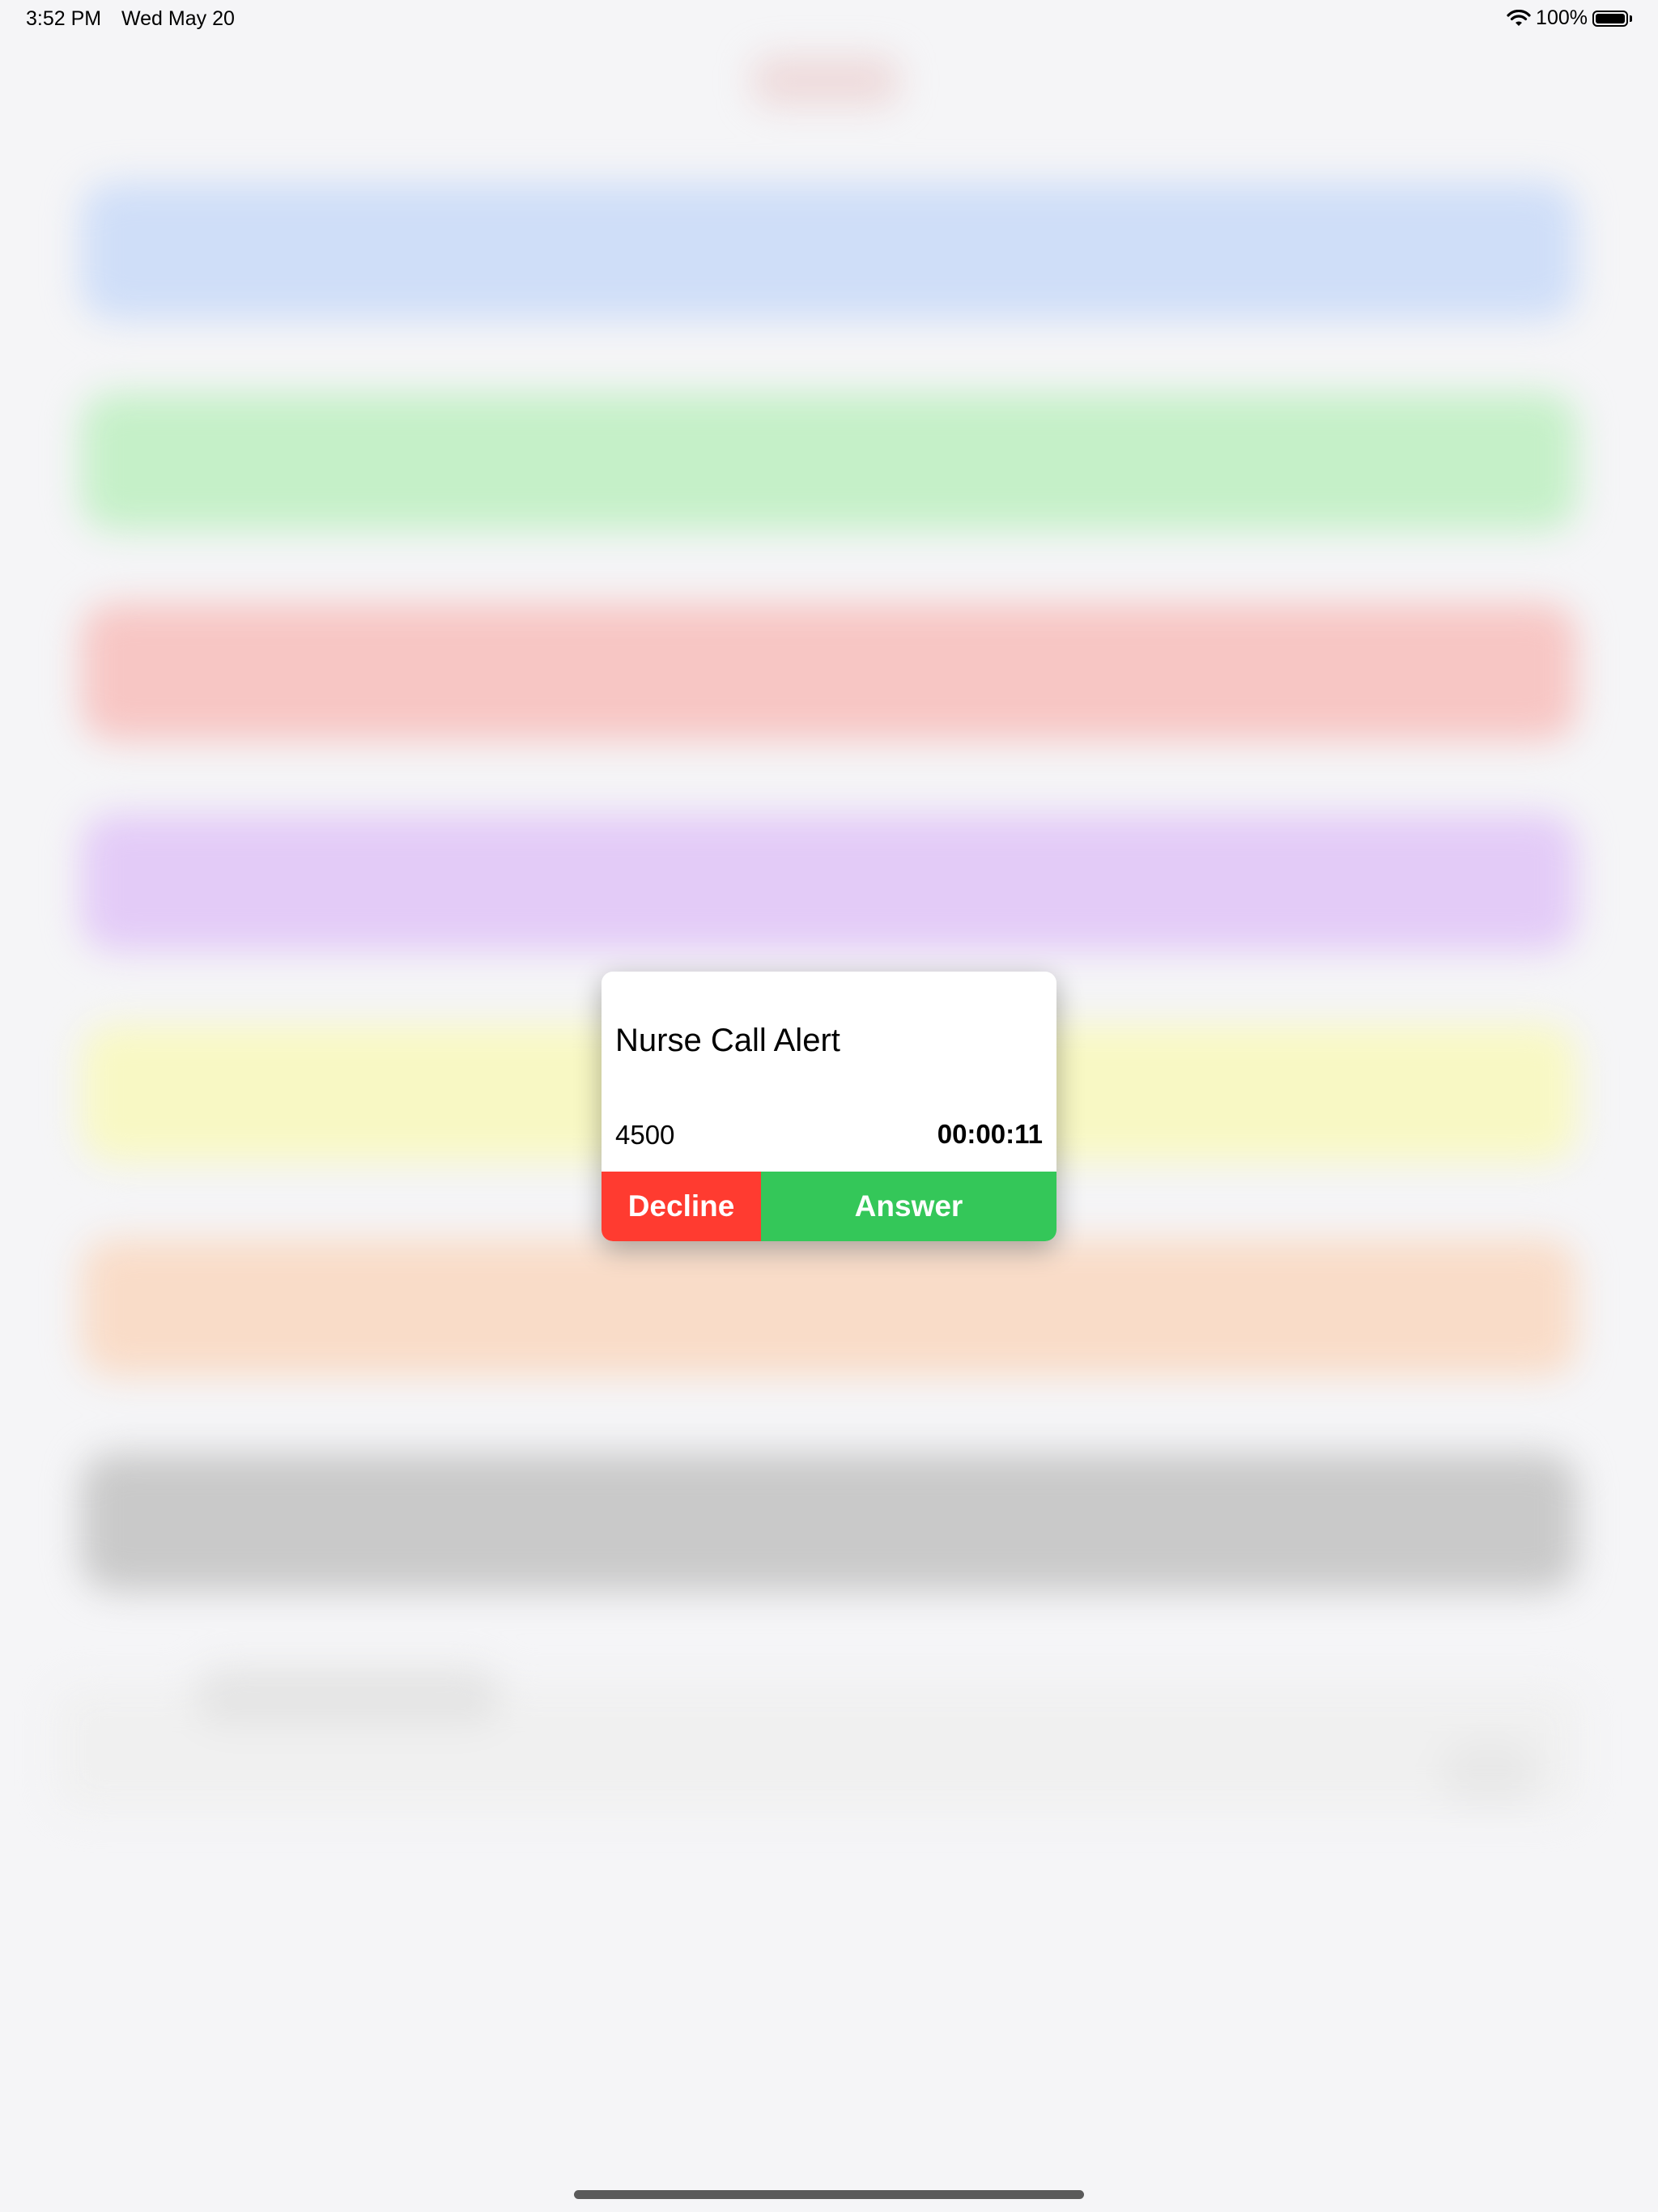 This screenshot has height=2212, width=1658. Describe the element at coordinates (681, 1206) in the screenshot. I see `decline-button: Decline` at that location.